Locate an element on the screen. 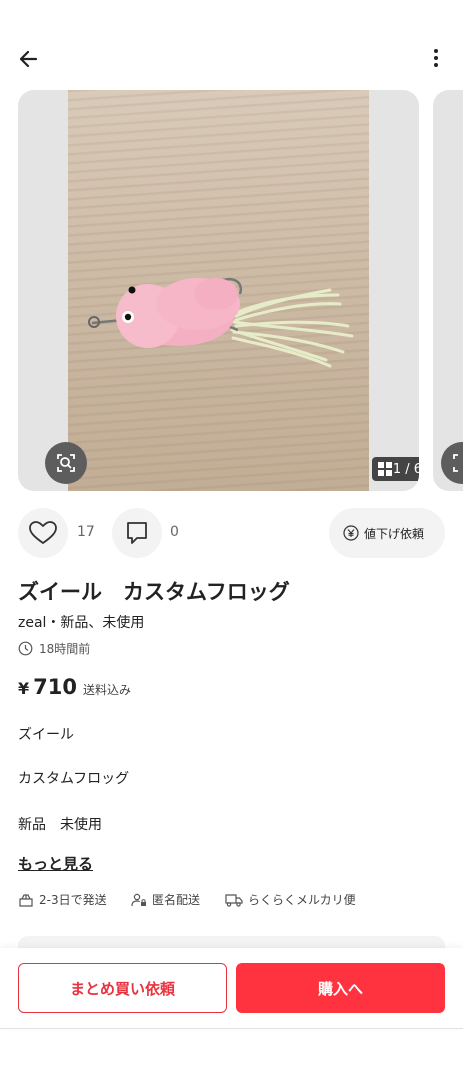 This screenshot has height=1080, width=463. shipping-days-tag: 2-3日で発送 is located at coordinates (62, 899).